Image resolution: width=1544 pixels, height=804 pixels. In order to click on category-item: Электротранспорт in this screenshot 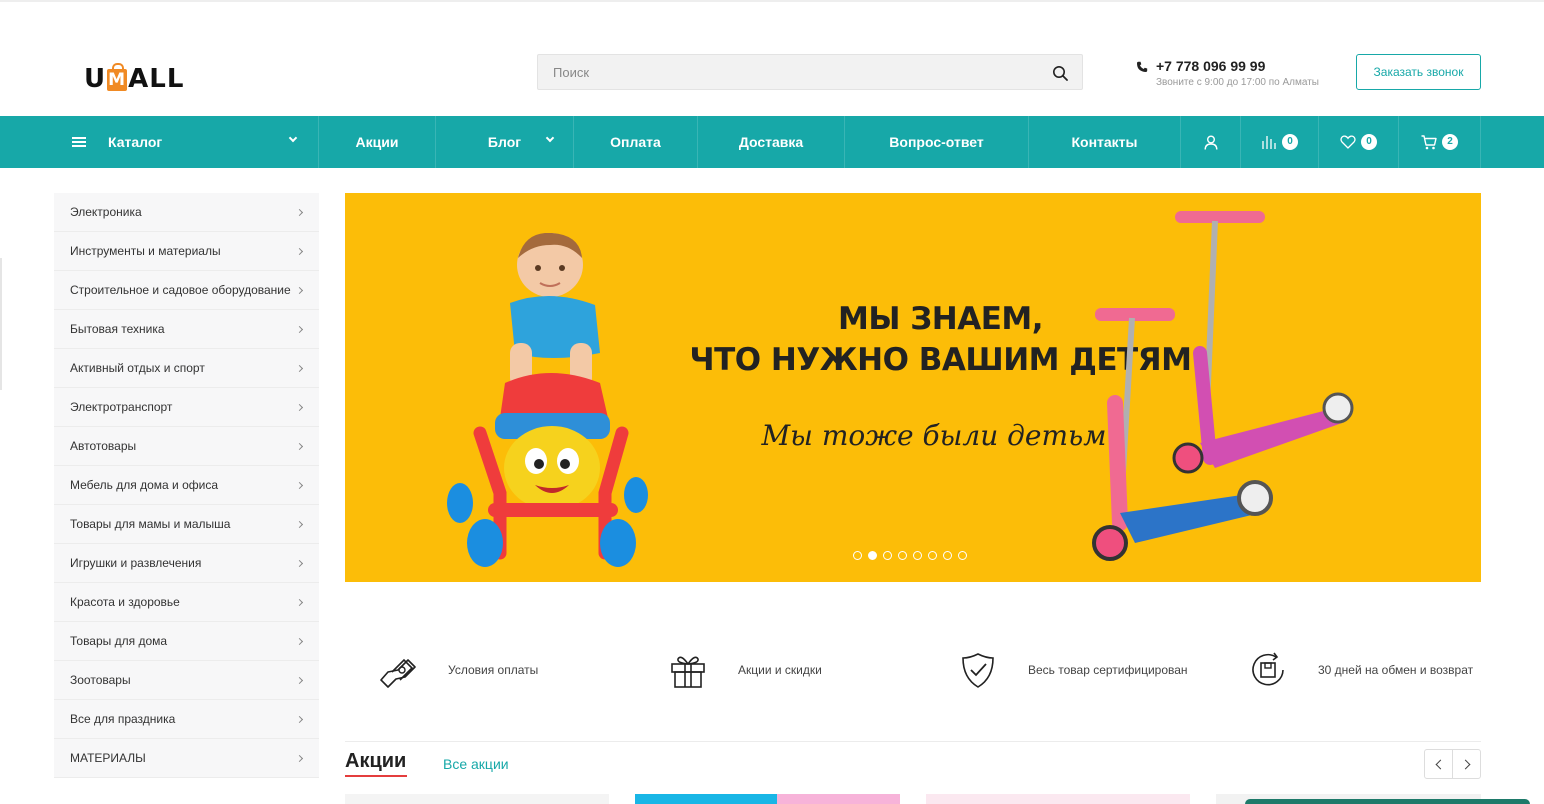, I will do `click(186, 407)`.